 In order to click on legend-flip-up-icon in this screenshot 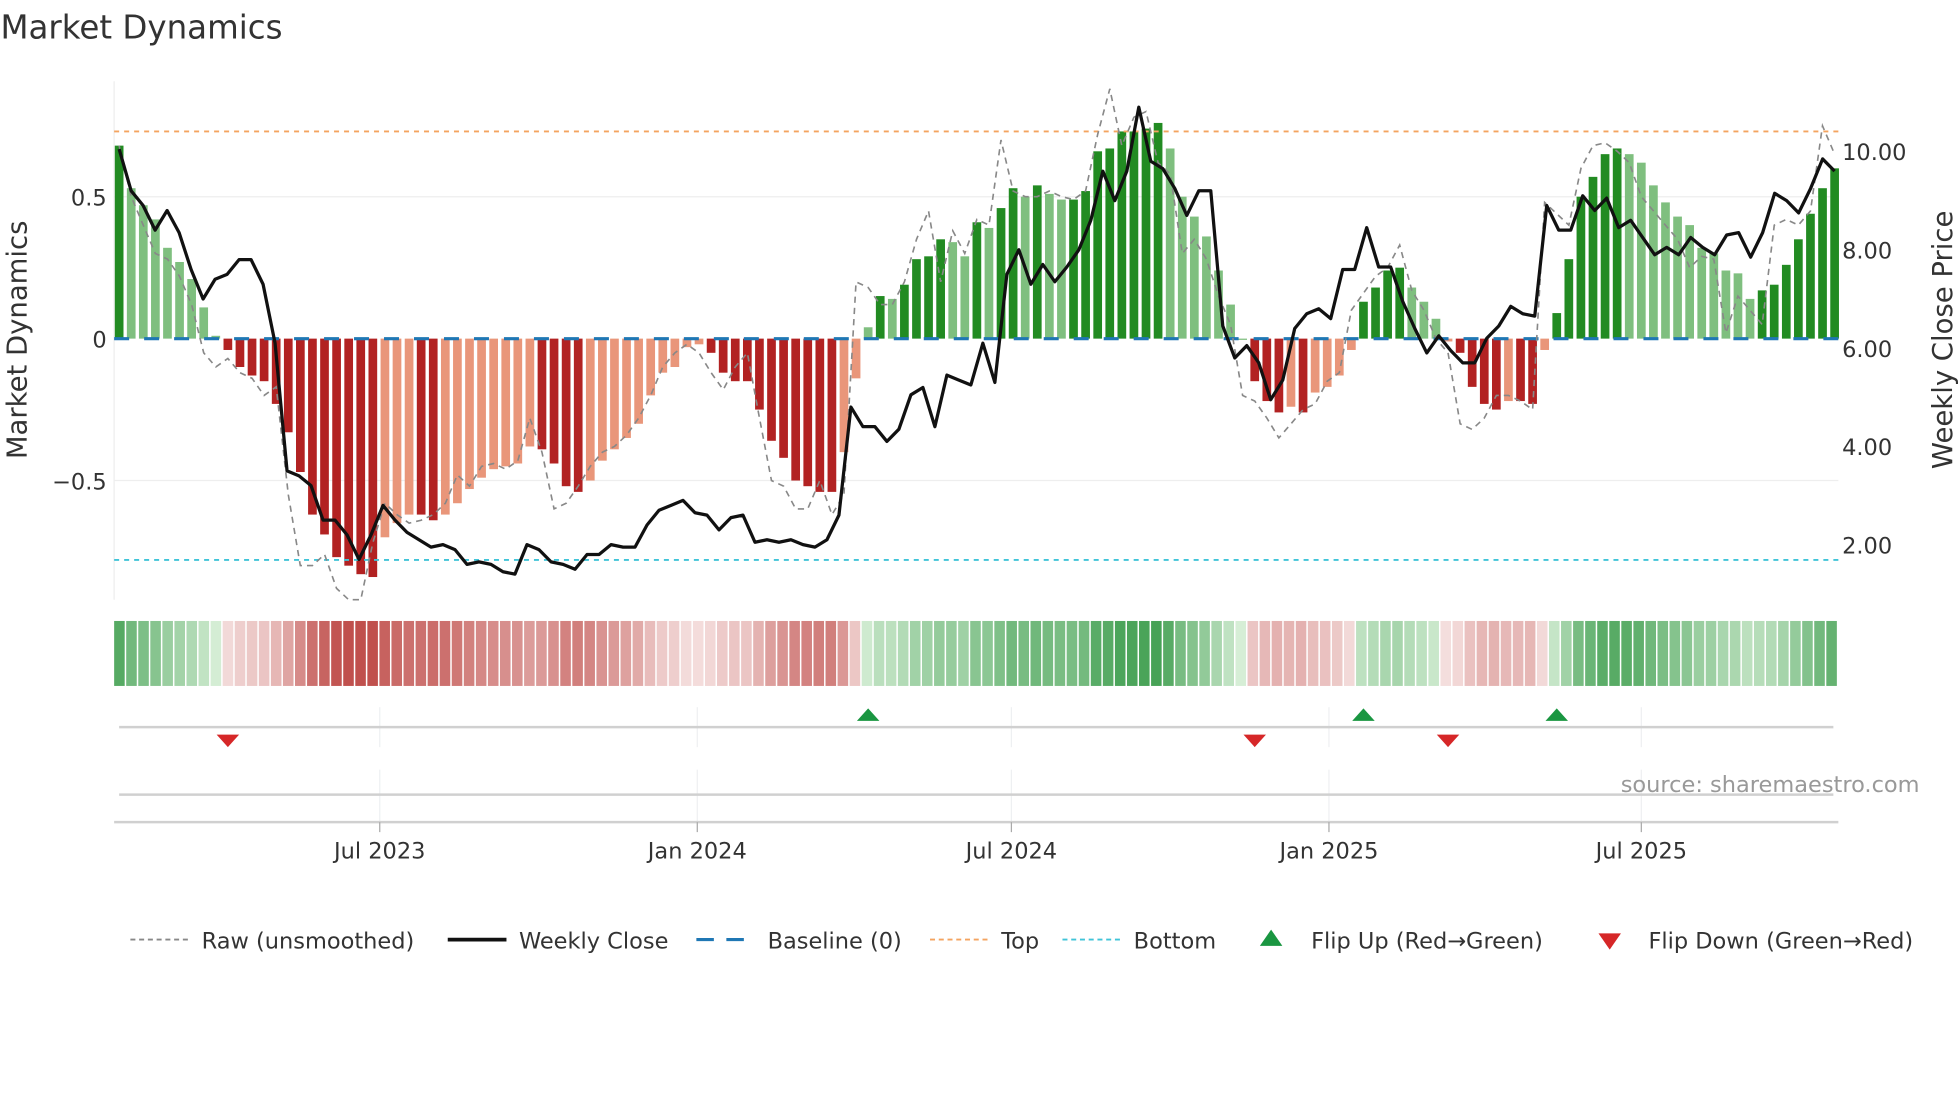, I will do `click(1271, 937)`.